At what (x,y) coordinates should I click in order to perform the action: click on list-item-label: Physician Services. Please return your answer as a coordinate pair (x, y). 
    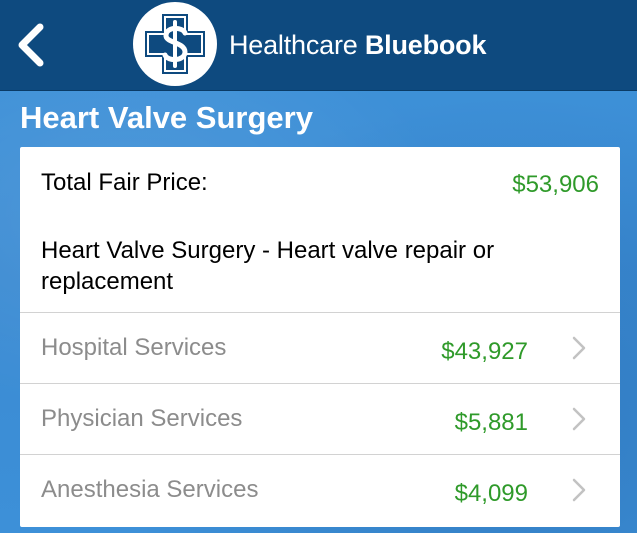
    Looking at the image, I should click on (142, 418).